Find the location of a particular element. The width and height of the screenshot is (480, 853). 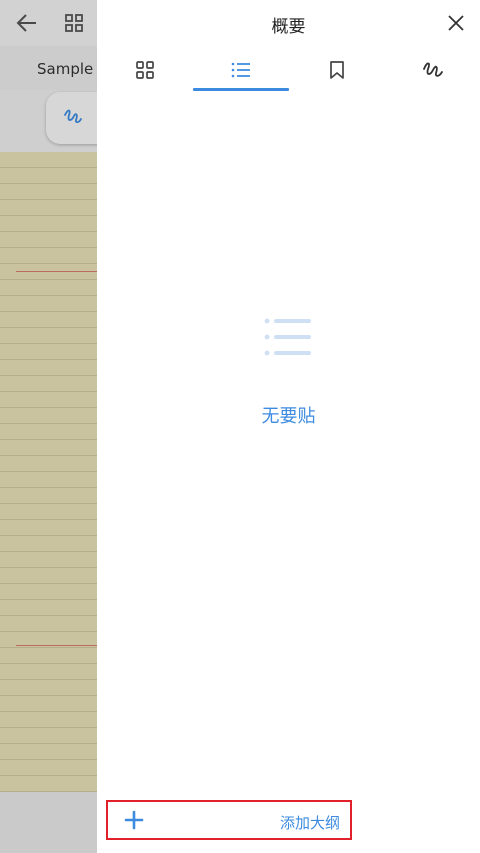

close-icon is located at coordinates (456, 23).